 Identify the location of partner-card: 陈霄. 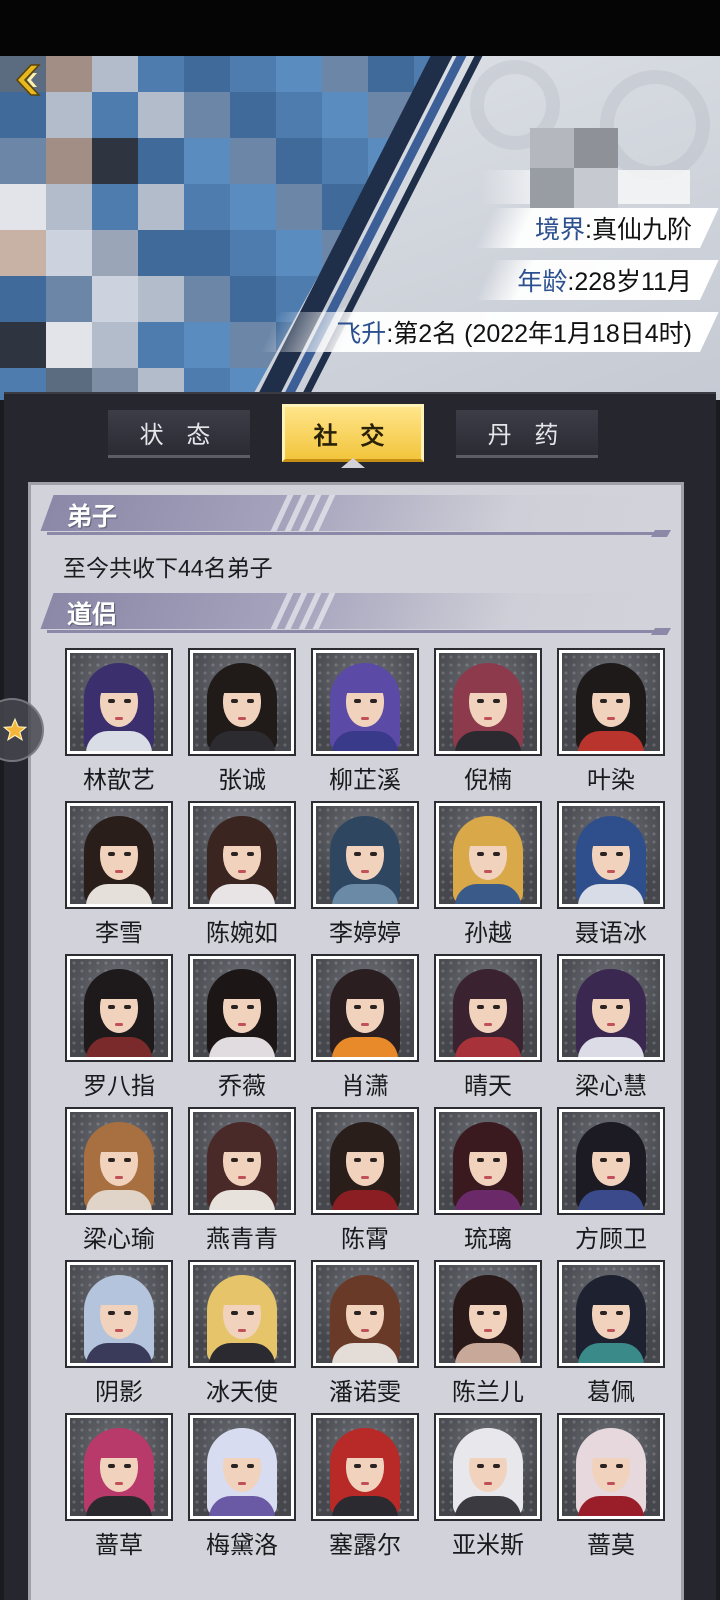
(365, 1182).